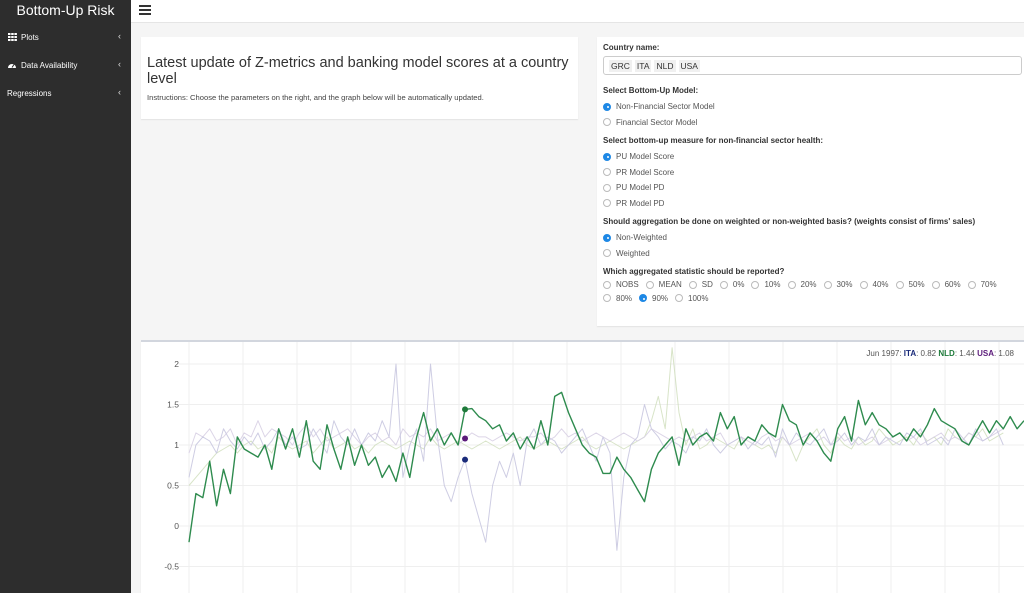 The width and height of the screenshot is (1024, 593). Describe the element at coordinates (631, 47) in the screenshot. I see `country-label: Country name:` at that location.